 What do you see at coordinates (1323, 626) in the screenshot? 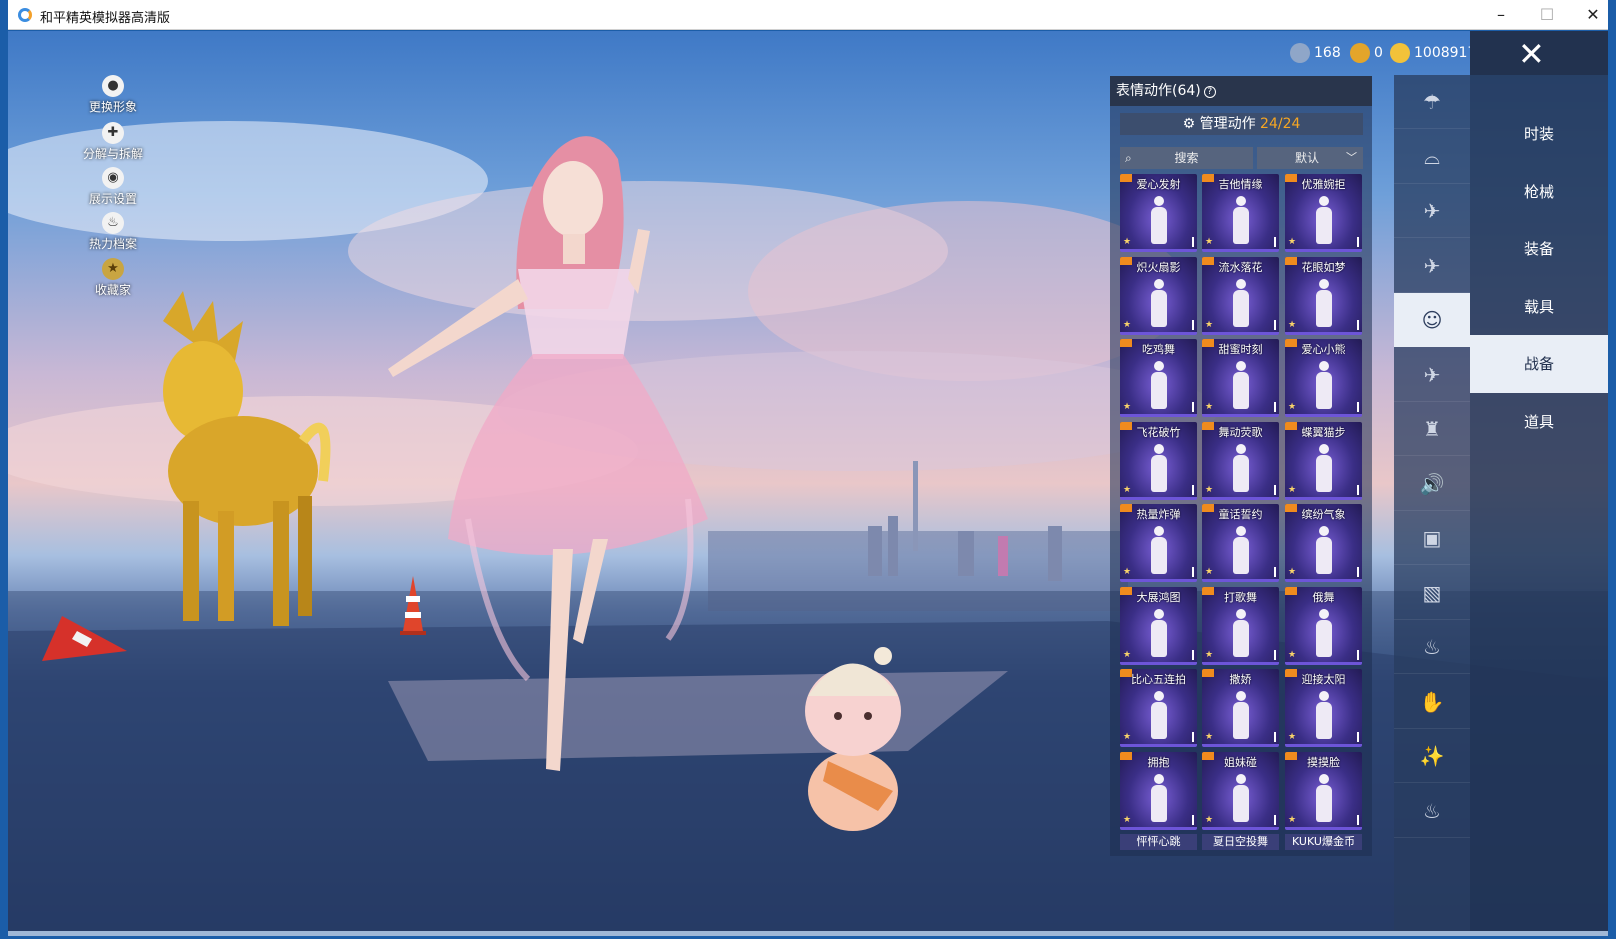
I see `emote-tile: 俄舞 ★` at bounding box center [1323, 626].